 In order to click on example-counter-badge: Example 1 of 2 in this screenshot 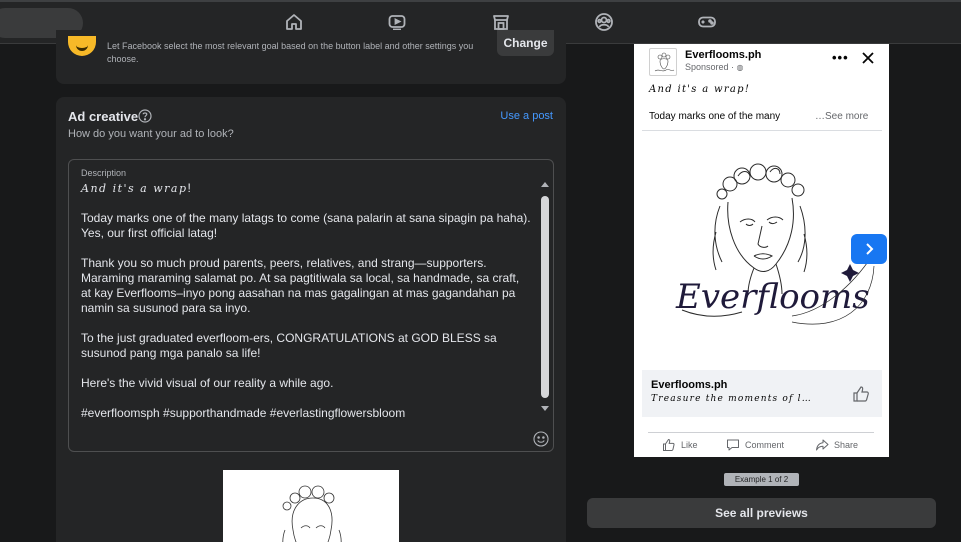, I will do `click(761, 479)`.